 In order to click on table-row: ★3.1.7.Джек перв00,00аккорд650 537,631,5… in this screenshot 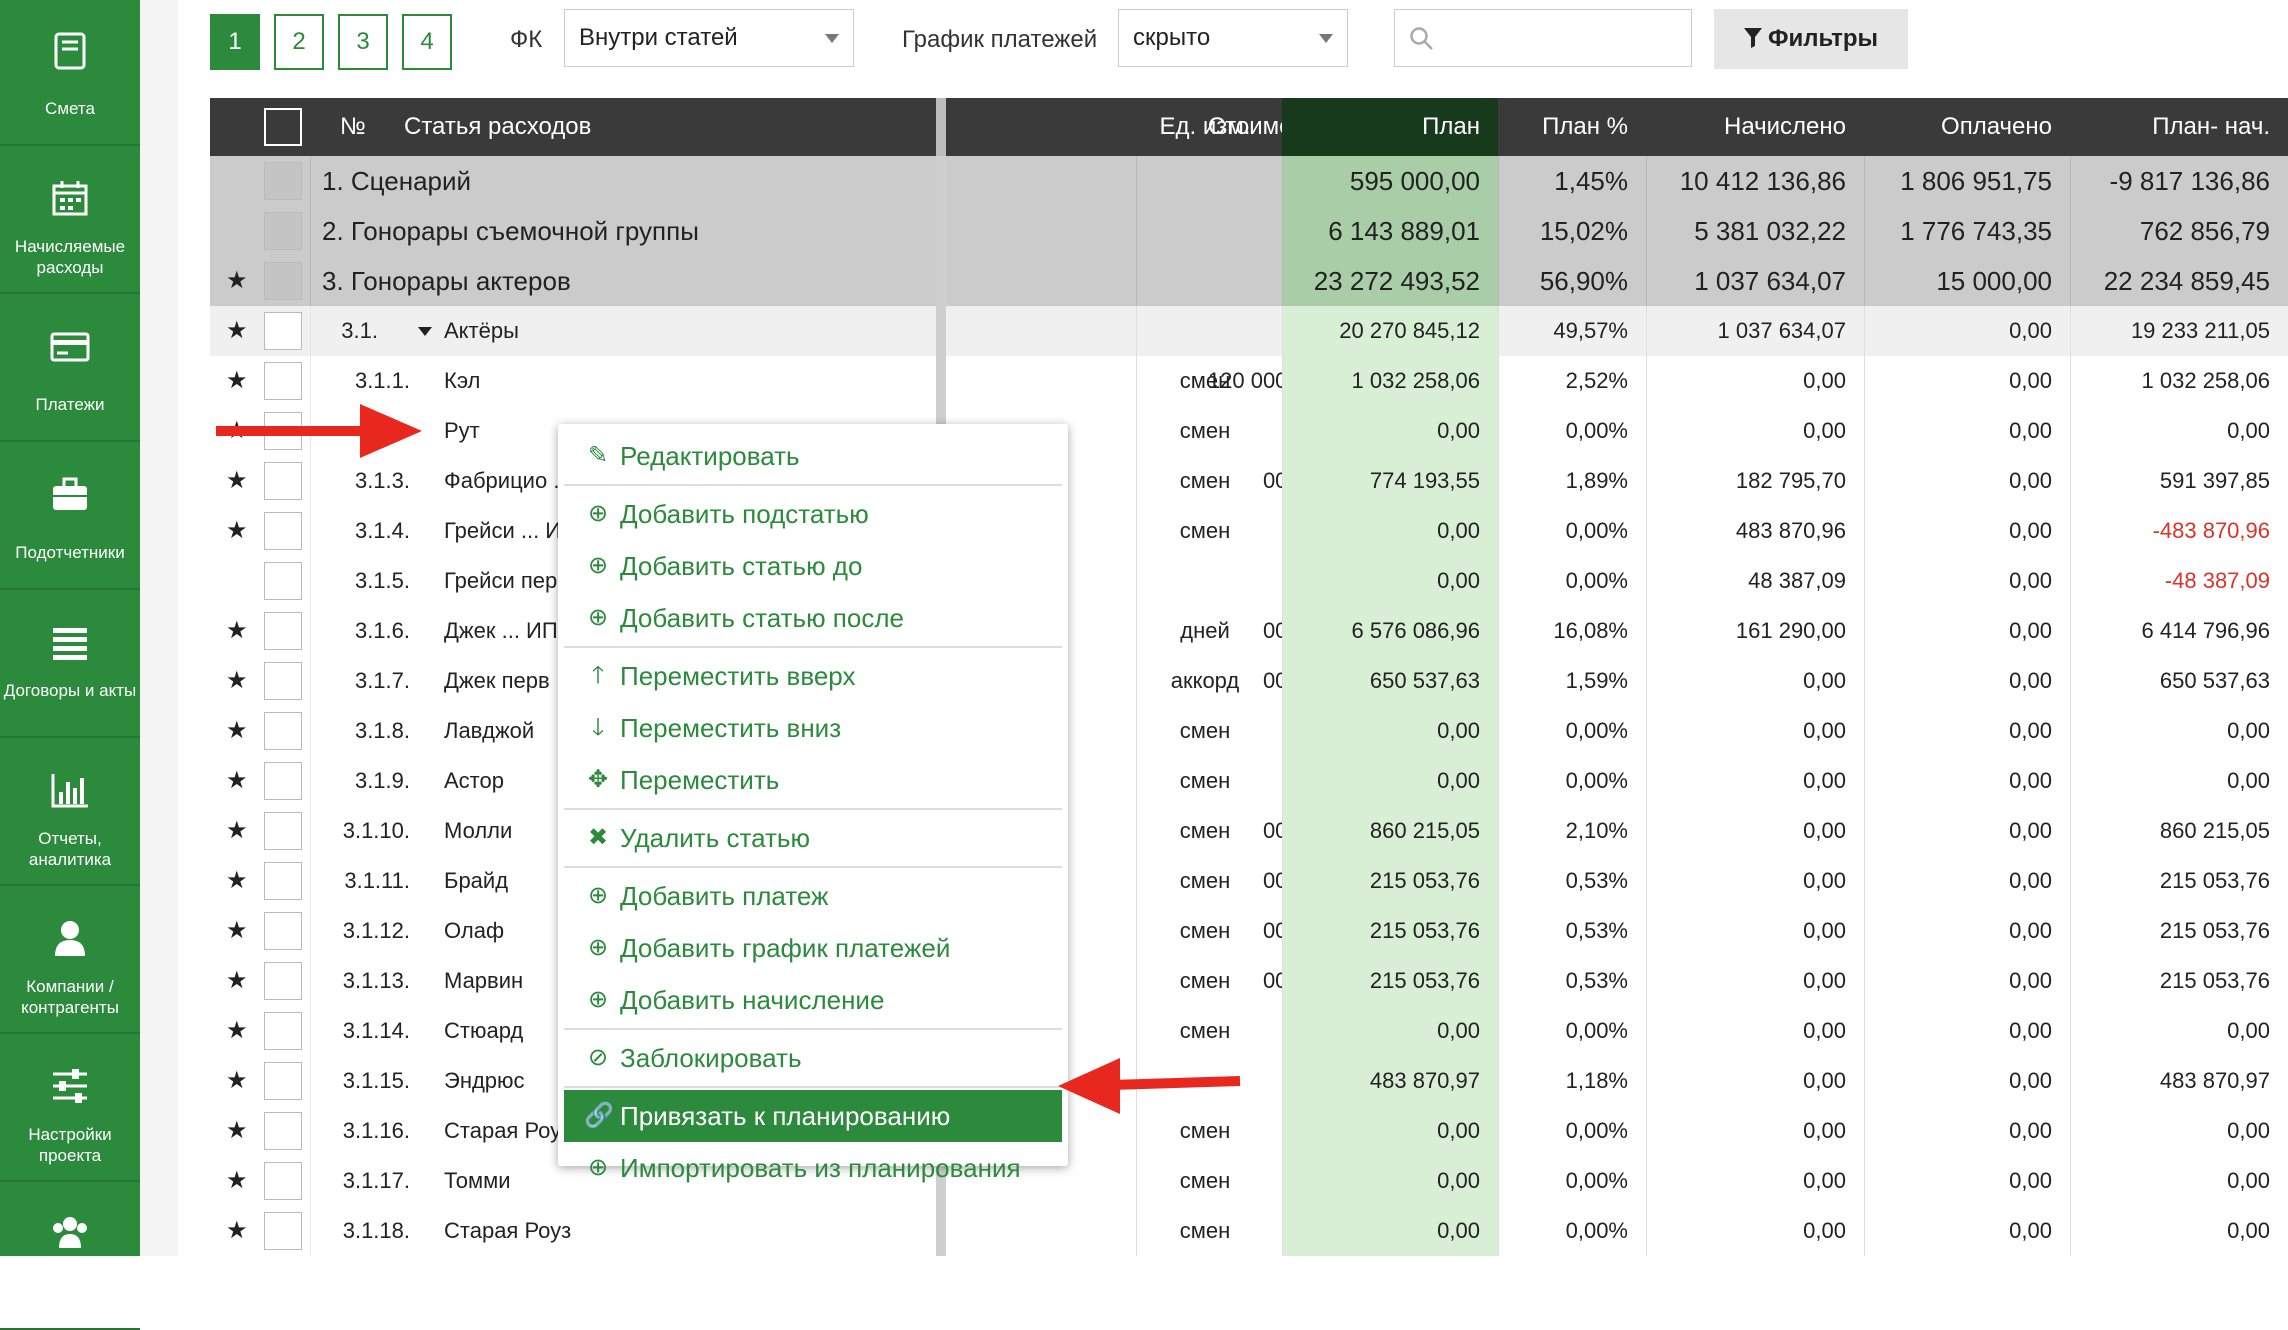, I will do `click(1249, 681)`.